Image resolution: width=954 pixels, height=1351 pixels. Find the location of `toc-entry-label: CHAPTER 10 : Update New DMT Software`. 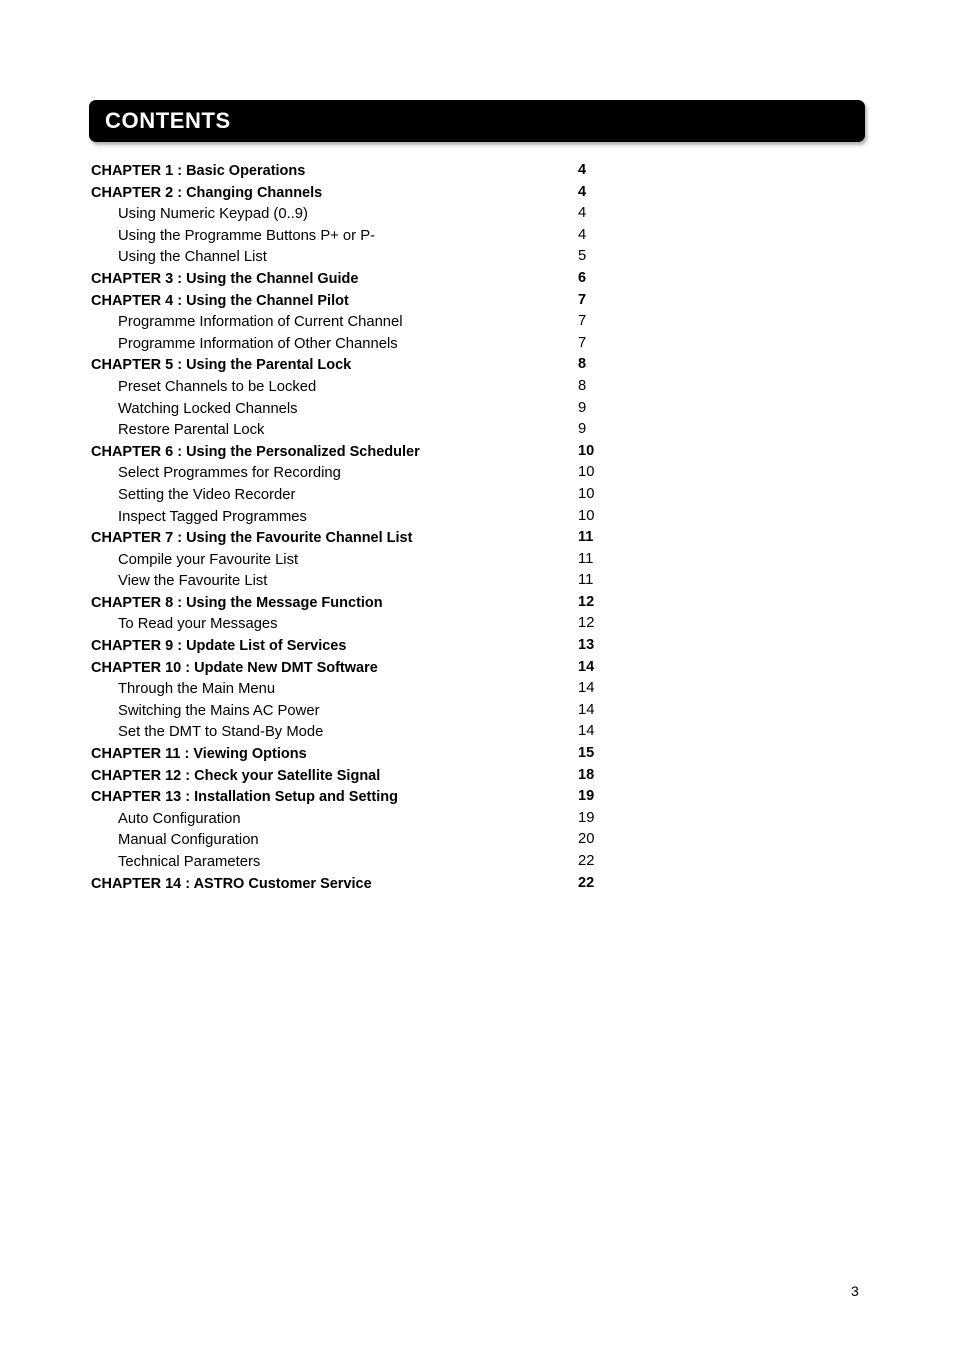

toc-entry-label: CHAPTER 10 : Update New DMT Software is located at coordinates (234, 667).